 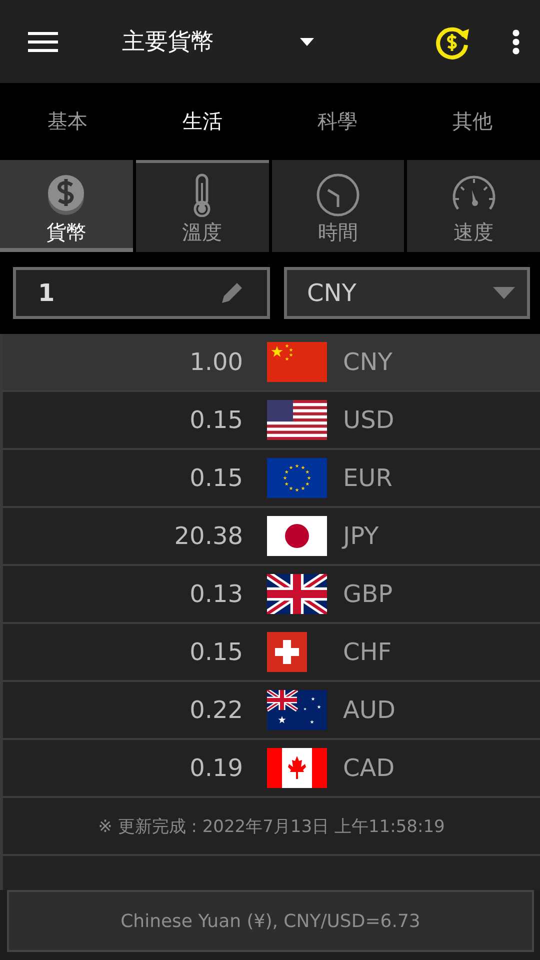 What do you see at coordinates (369, 768) in the screenshot?
I see `currency-code: CAD` at bounding box center [369, 768].